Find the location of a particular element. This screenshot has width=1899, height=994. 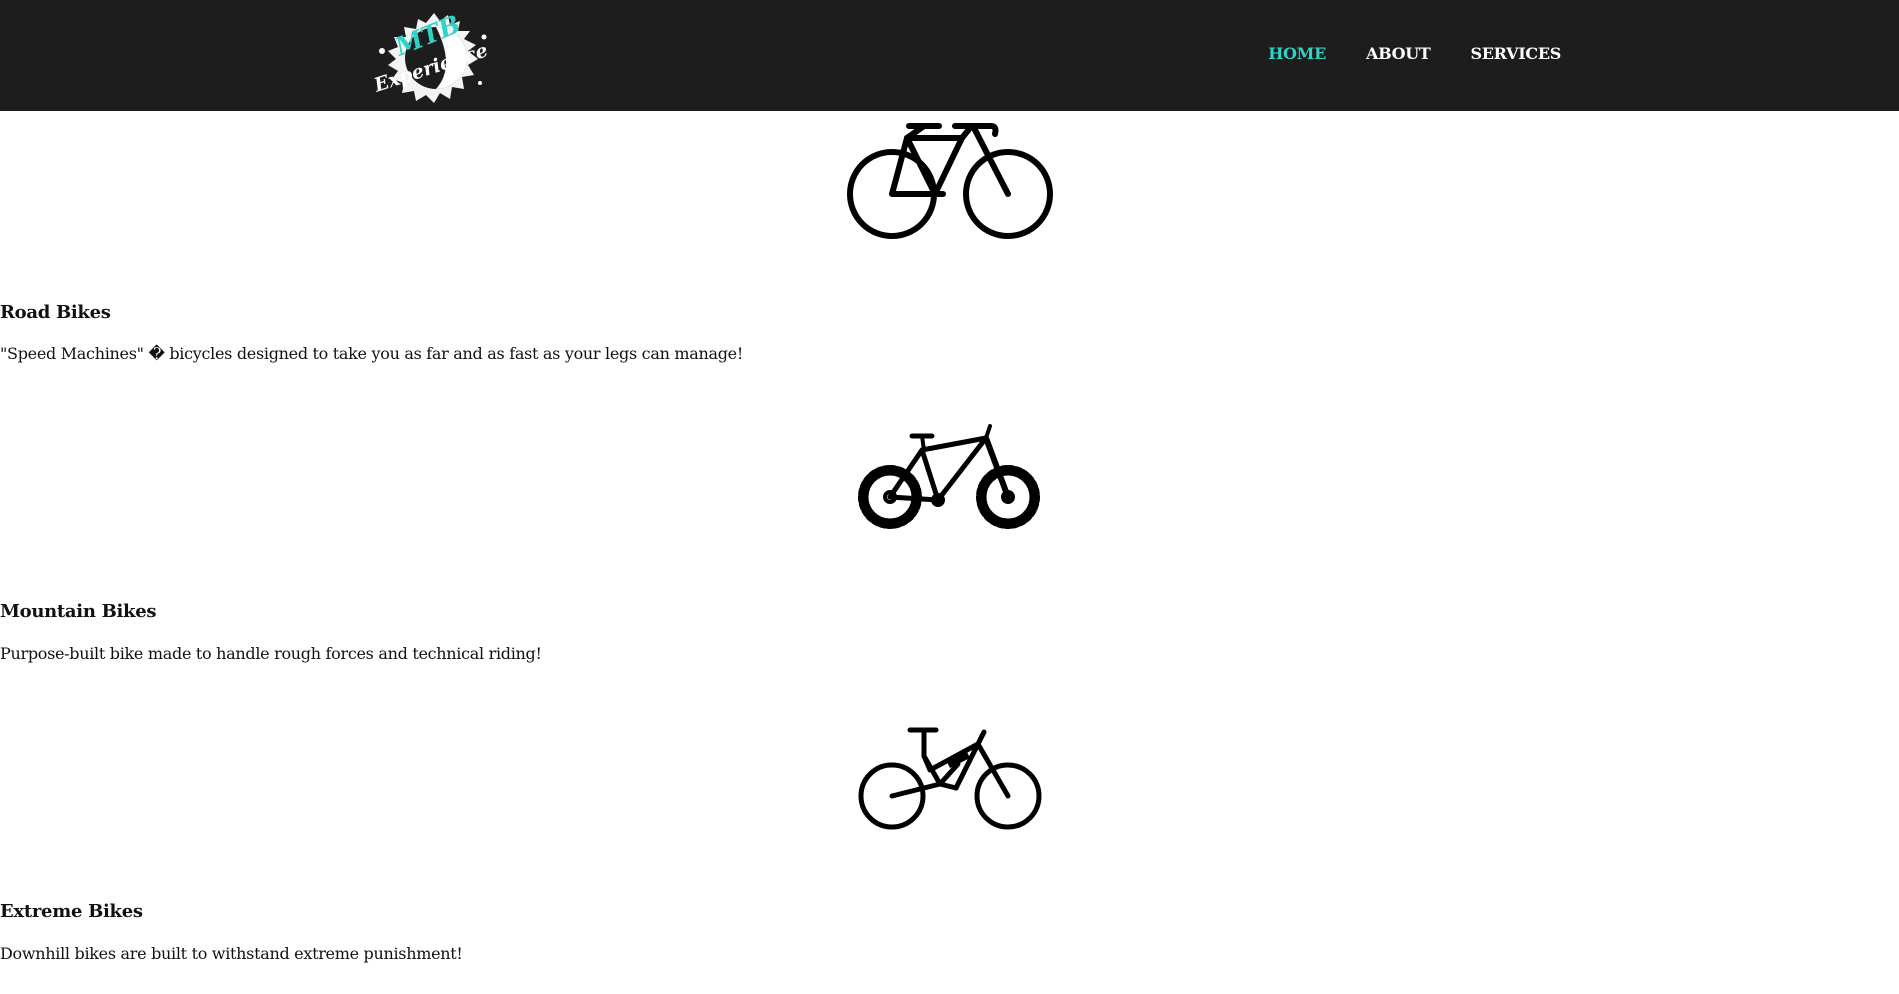

bike-section-road is located at coordinates (949, 180).